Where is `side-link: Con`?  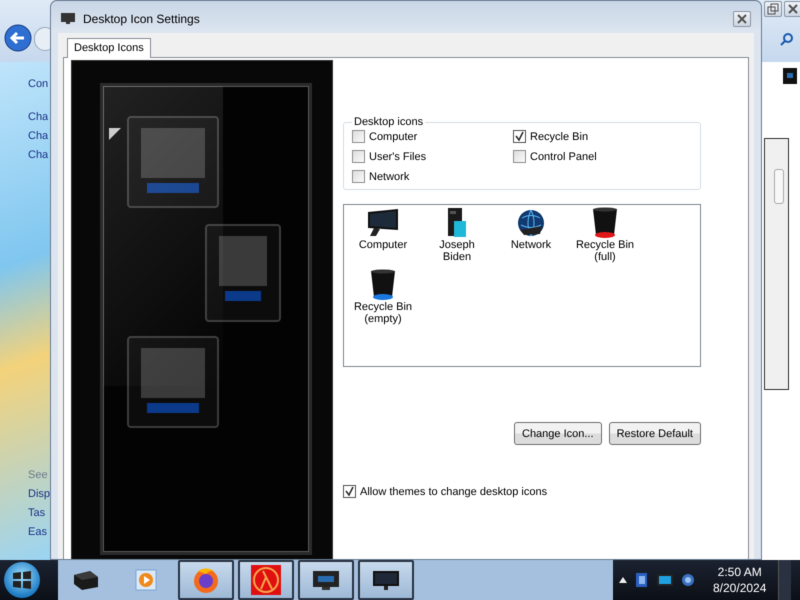
side-link: Con is located at coordinates (39, 84).